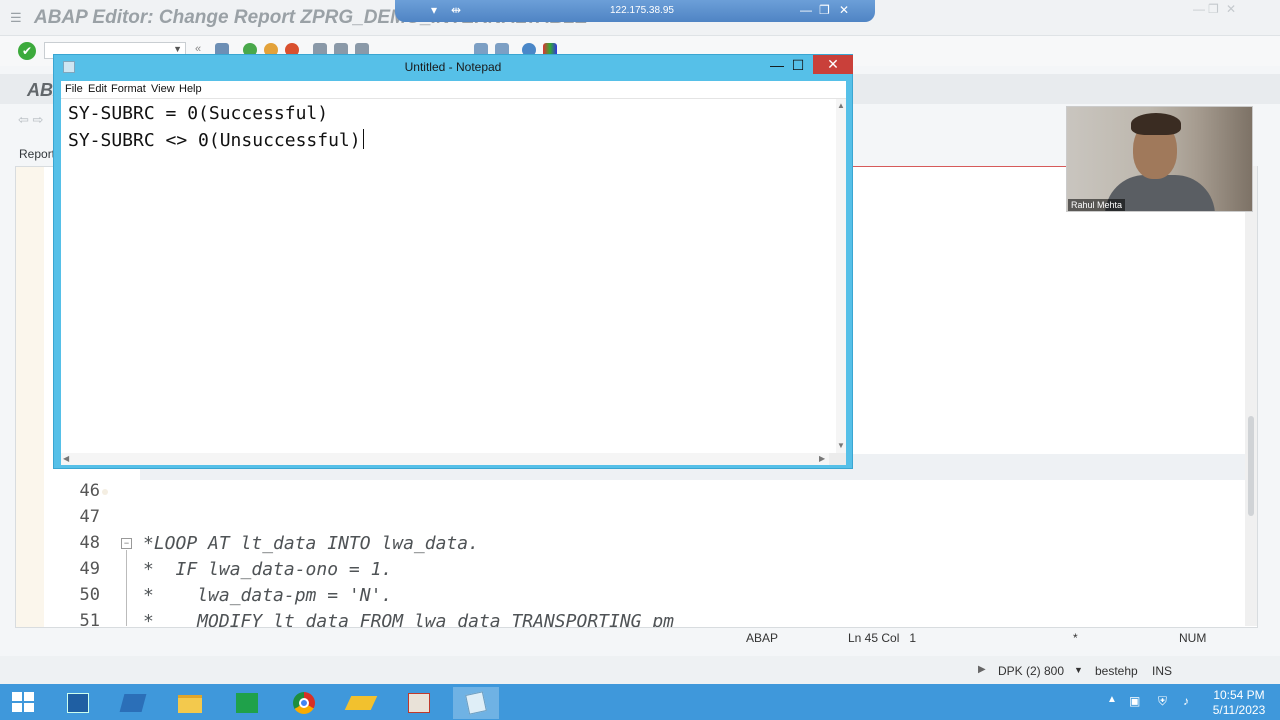  What do you see at coordinates (837, 459) in the screenshot?
I see `size-grip` at bounding box center [837, 459].